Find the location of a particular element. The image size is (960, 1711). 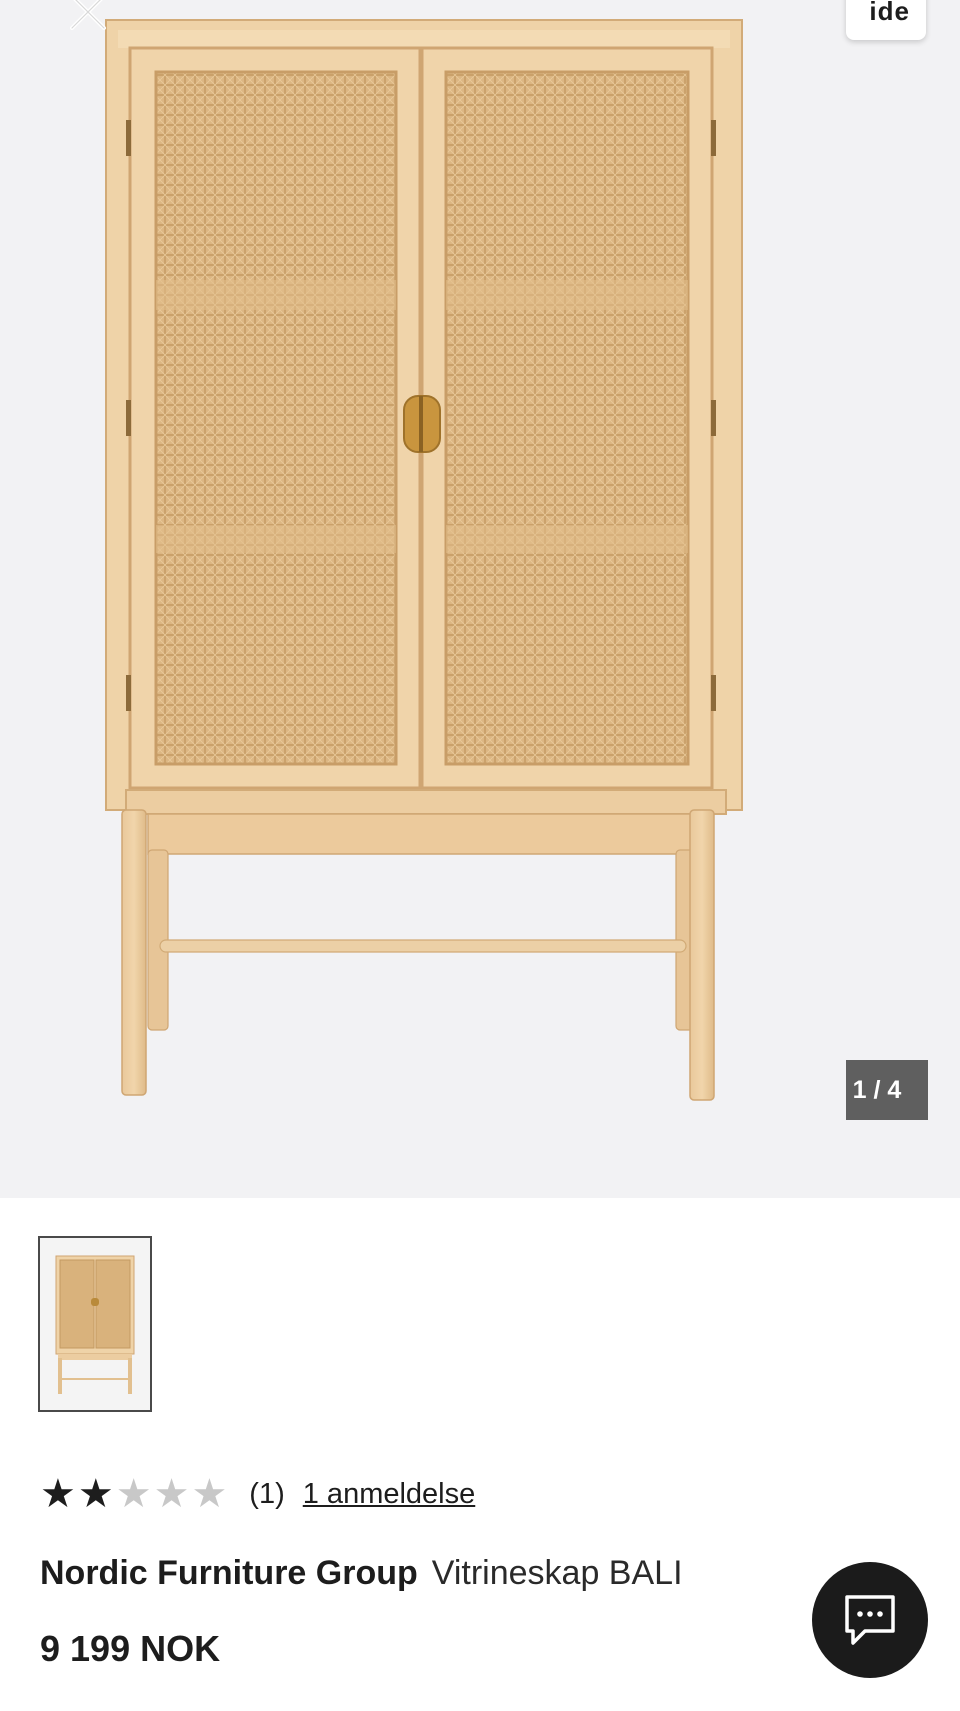

brand-name: Nordic Furniture Group is located at coordinates (229, 1573).